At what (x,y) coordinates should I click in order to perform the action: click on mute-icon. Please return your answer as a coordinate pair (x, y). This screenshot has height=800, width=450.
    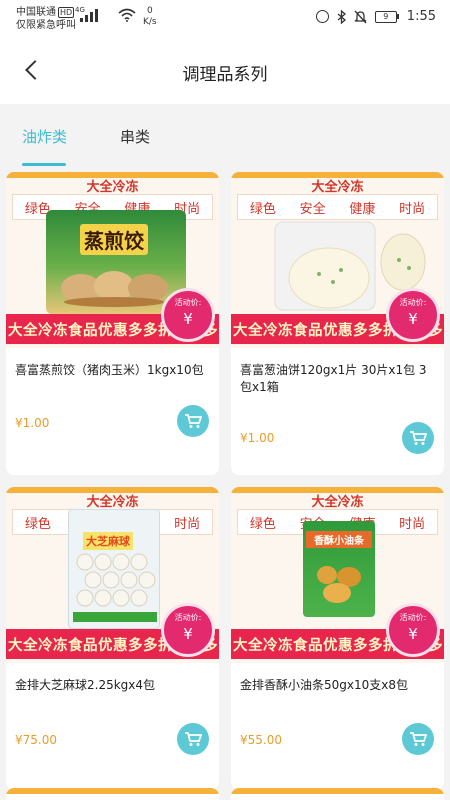
    Looking at the image, I should click on (360, 16).